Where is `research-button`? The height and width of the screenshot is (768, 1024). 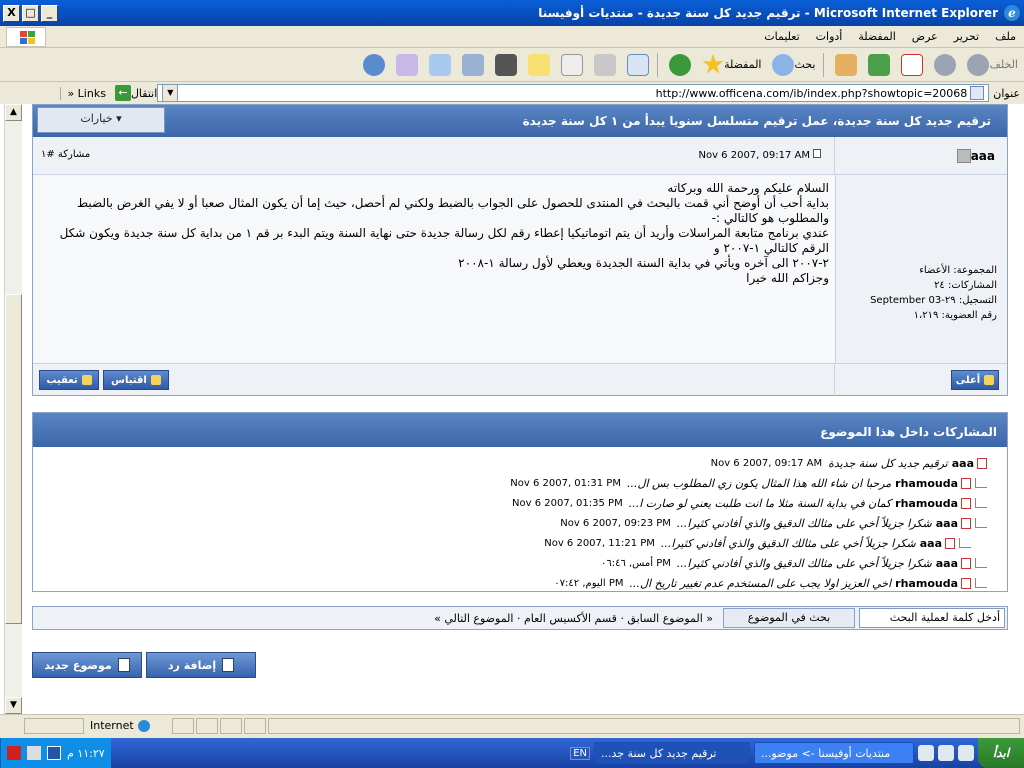 research-button is located at coordinates (505, 64).